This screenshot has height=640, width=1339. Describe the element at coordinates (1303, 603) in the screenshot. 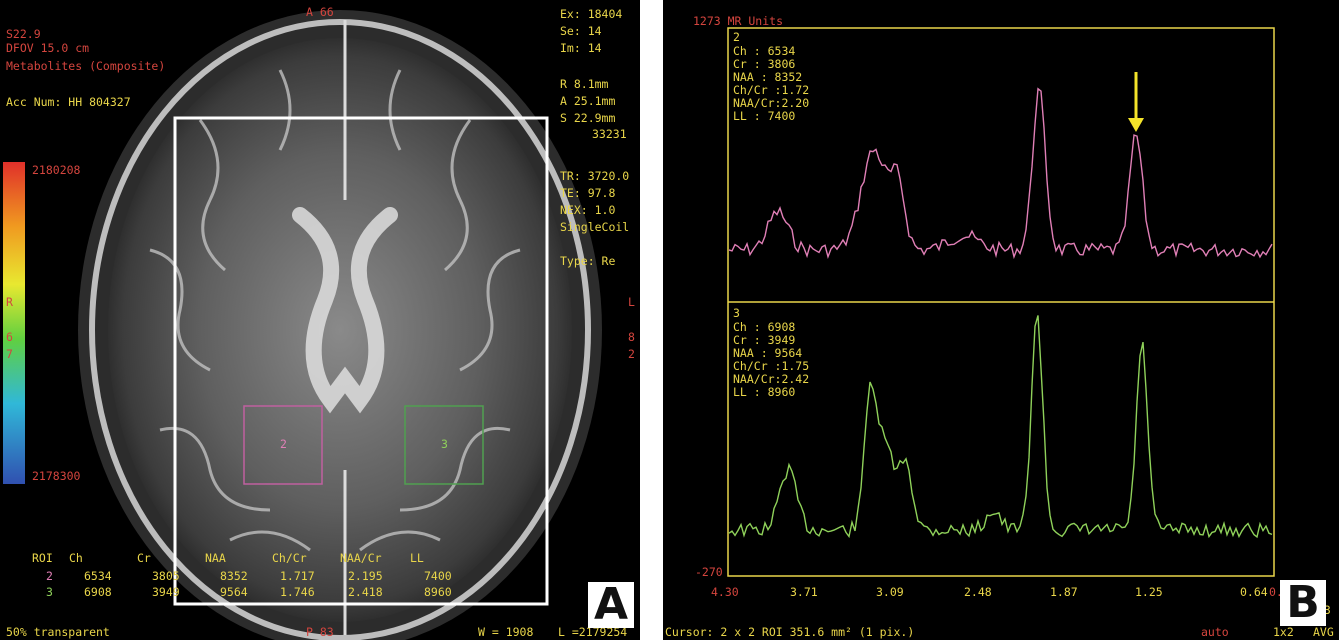

I see `panel-letter-b: B` at that location.